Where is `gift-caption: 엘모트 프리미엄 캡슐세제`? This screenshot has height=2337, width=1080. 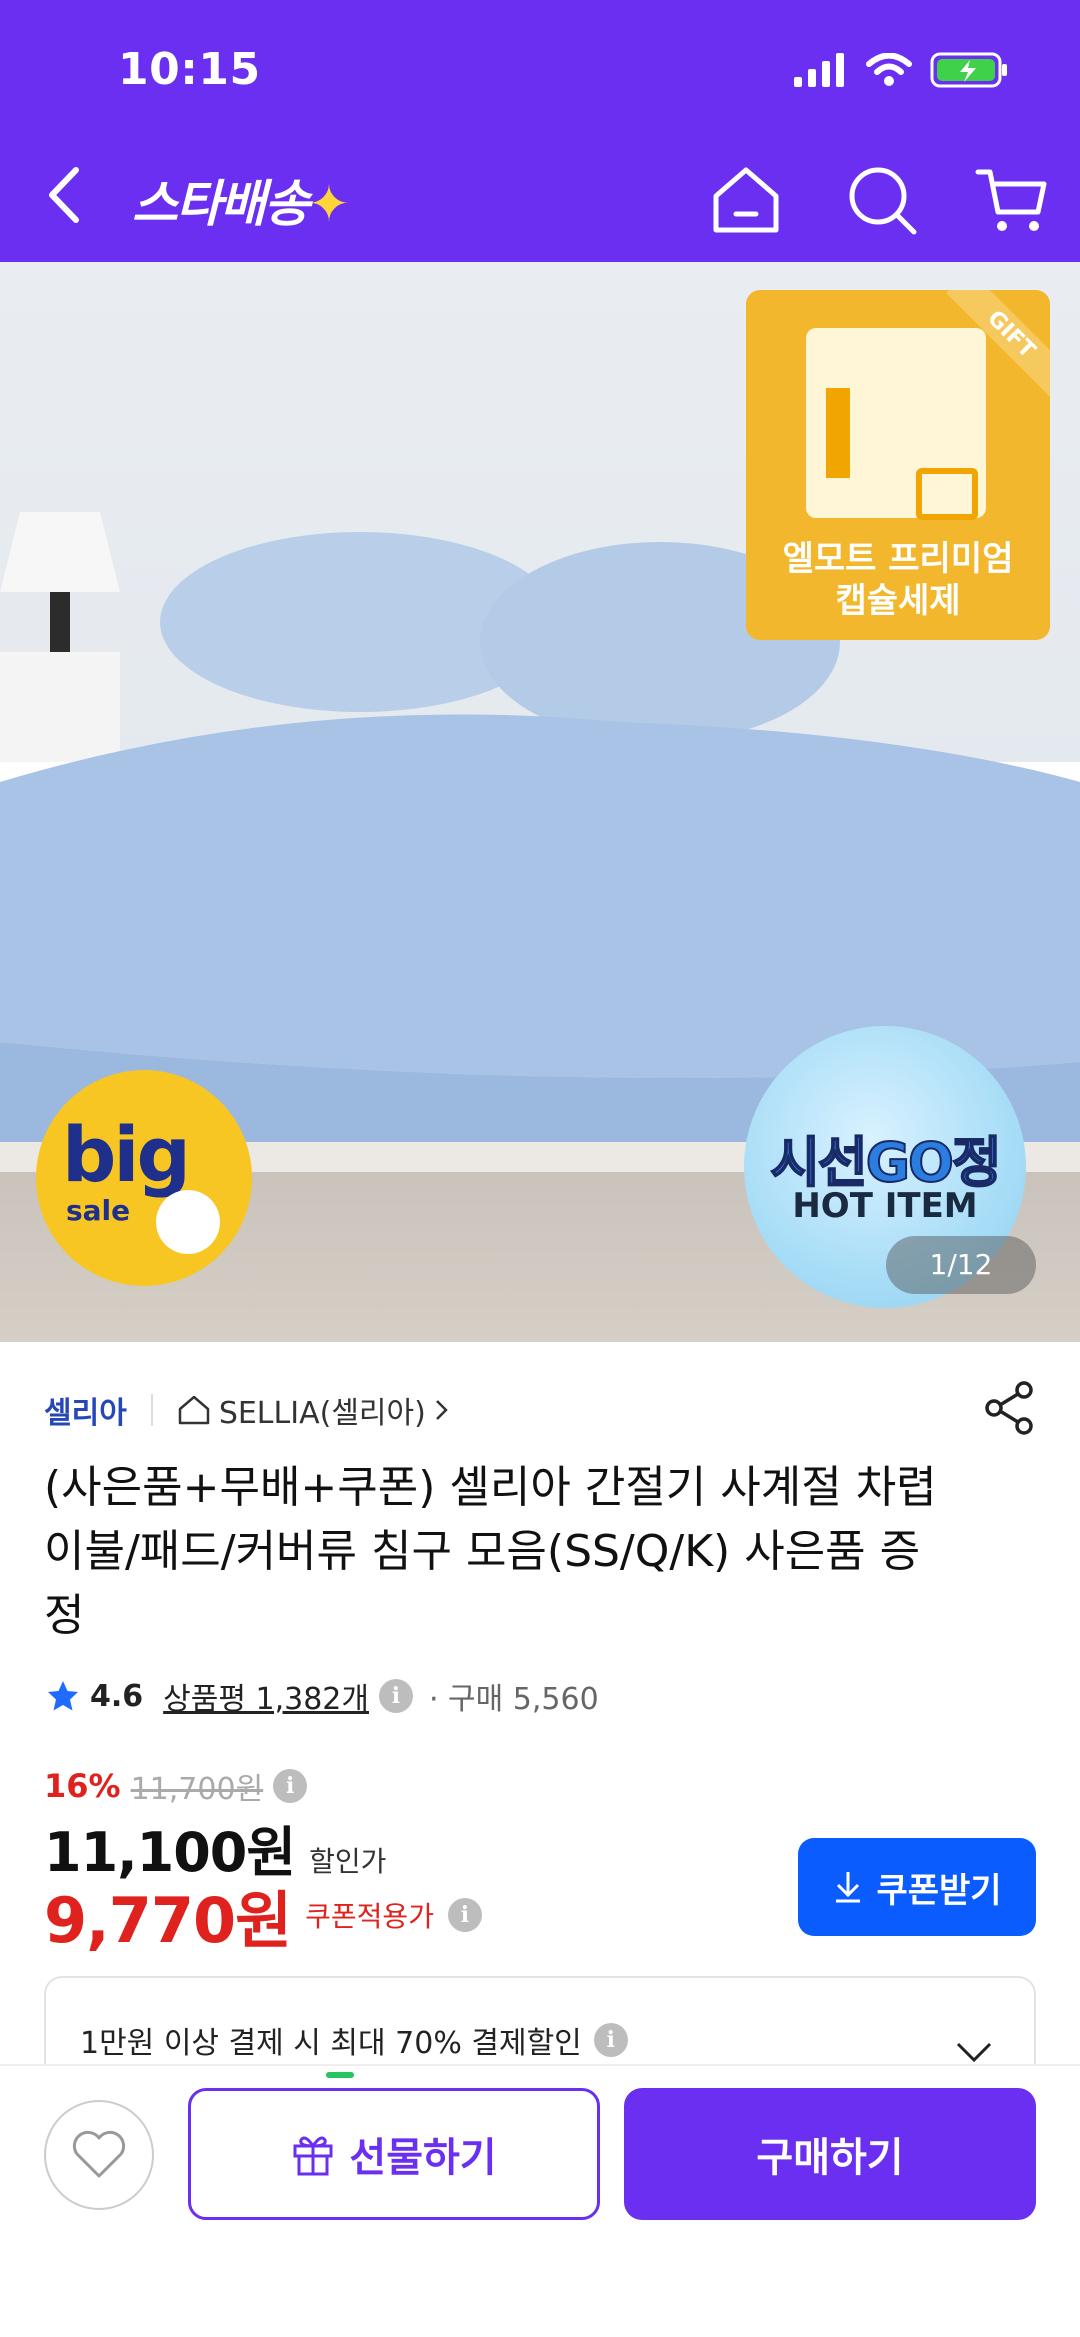 gift-caption: 엘모트 프리미엄 캡슐세제 is located at coordinates (898, 580).